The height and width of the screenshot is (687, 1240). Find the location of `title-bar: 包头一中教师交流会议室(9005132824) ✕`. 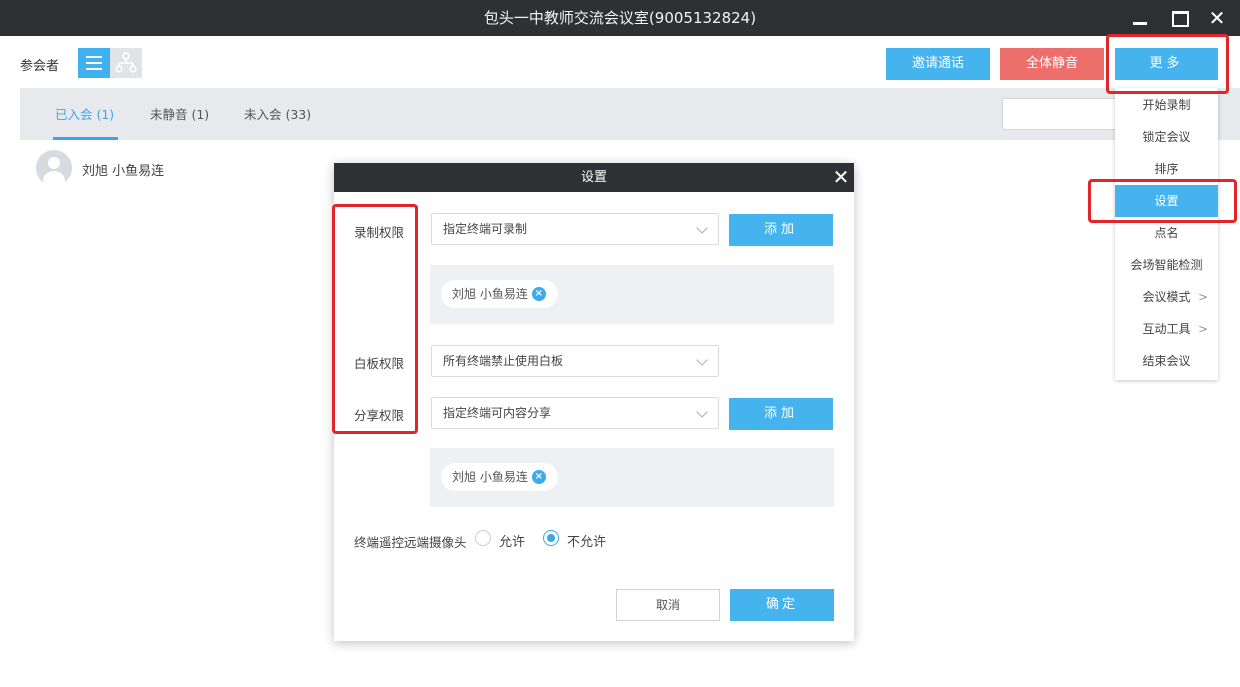

title-bar: 包头一中教师交流会议室(9005132824) ✕ is located at coordinates (620, 18).